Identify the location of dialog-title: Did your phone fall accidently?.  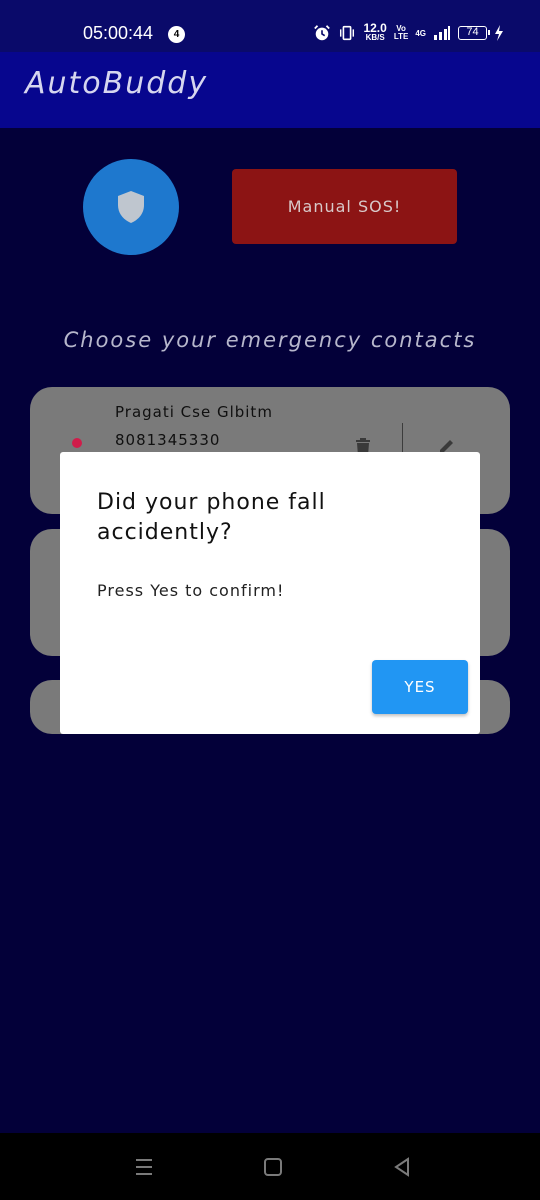
(211, 517).